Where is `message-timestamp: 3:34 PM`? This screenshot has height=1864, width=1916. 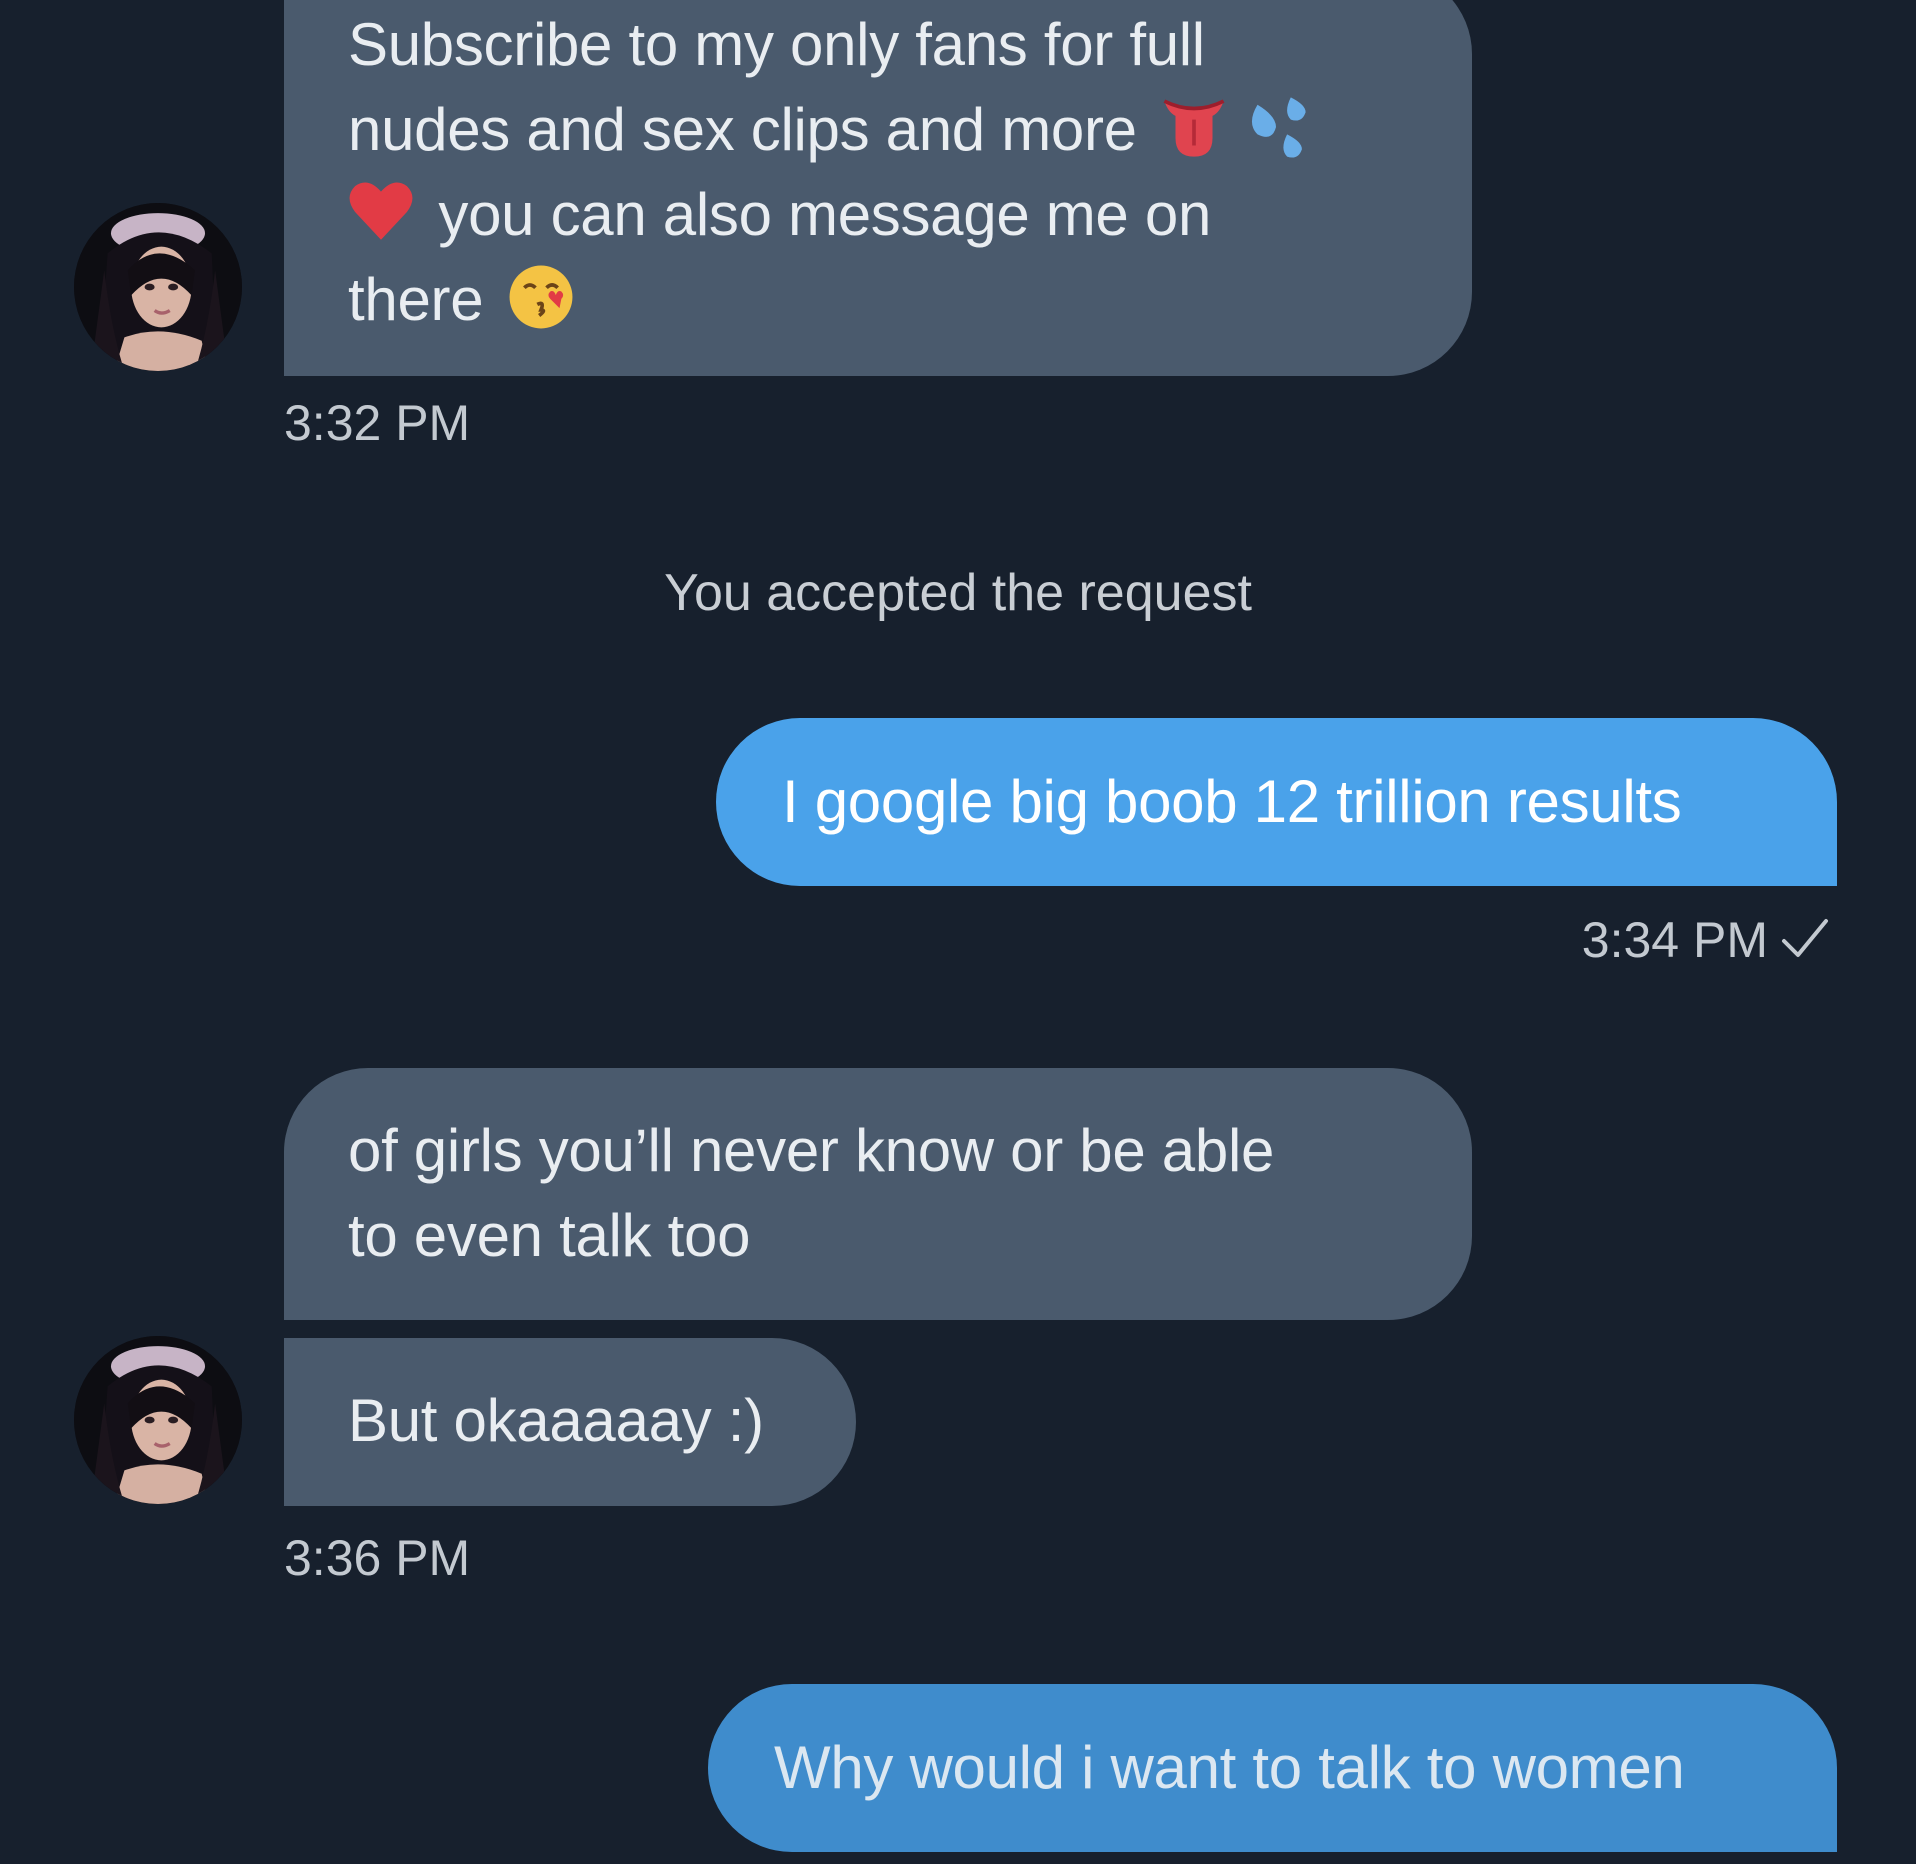
message-timestamp: 3:34 PM is located at coordinates (1674, 940).